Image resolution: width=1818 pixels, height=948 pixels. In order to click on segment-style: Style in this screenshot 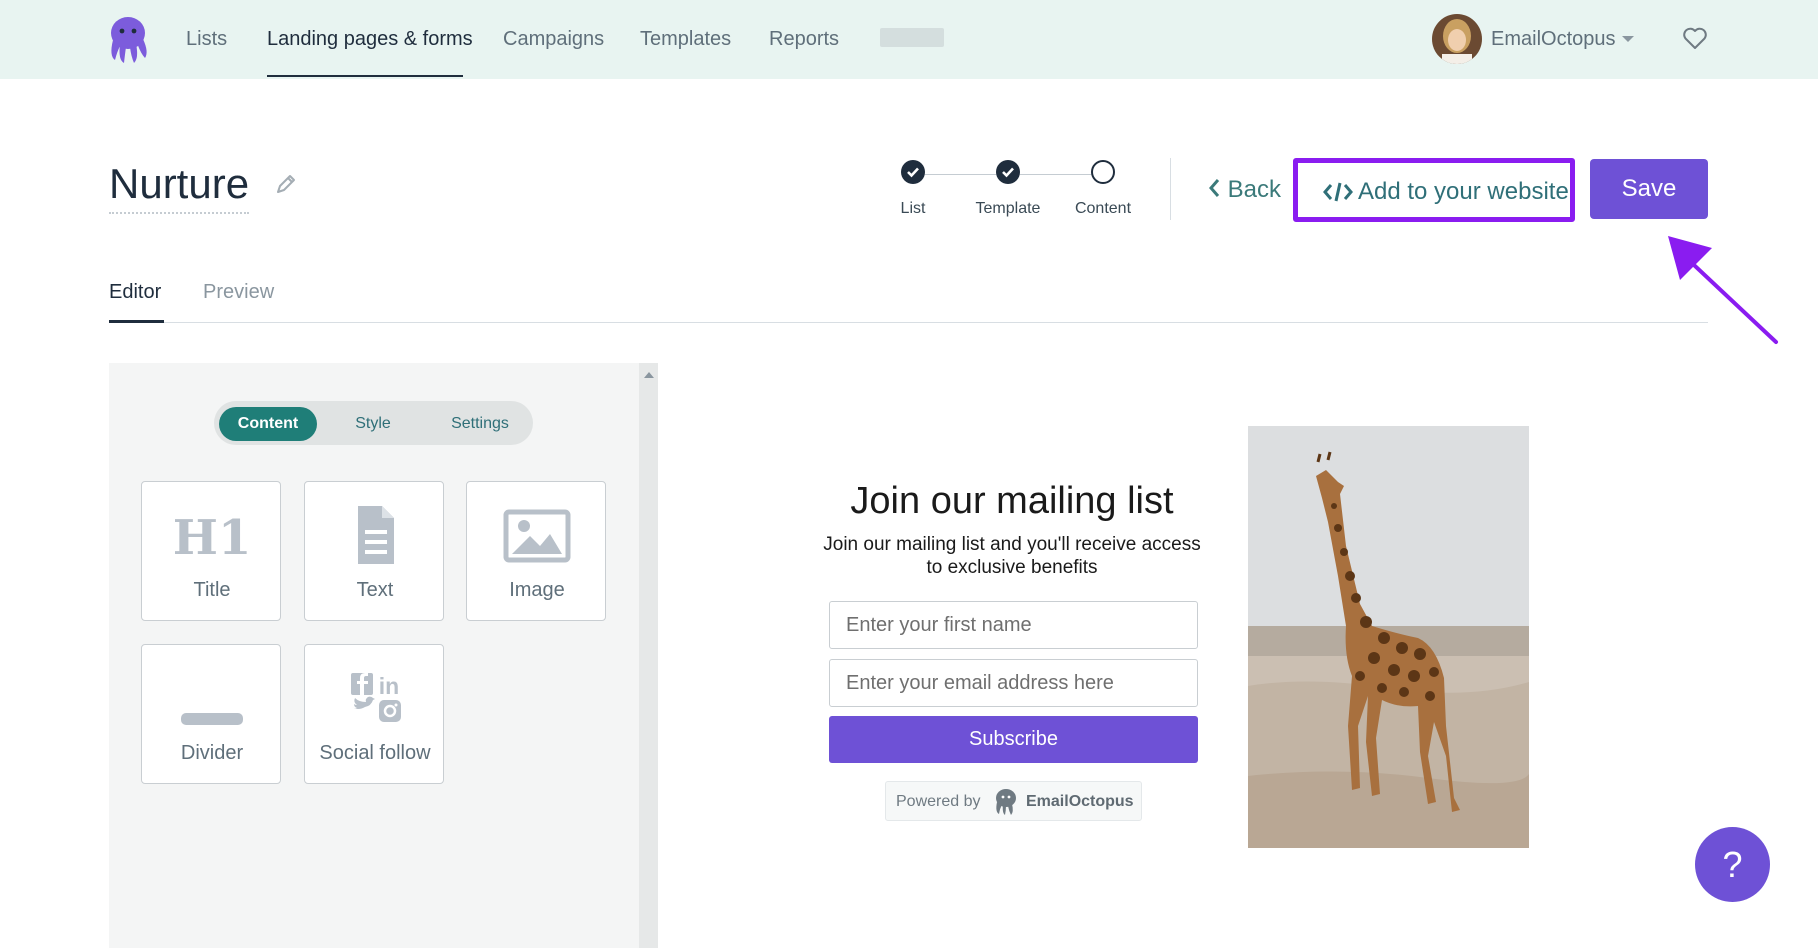, I will do `click(373, 424)`.